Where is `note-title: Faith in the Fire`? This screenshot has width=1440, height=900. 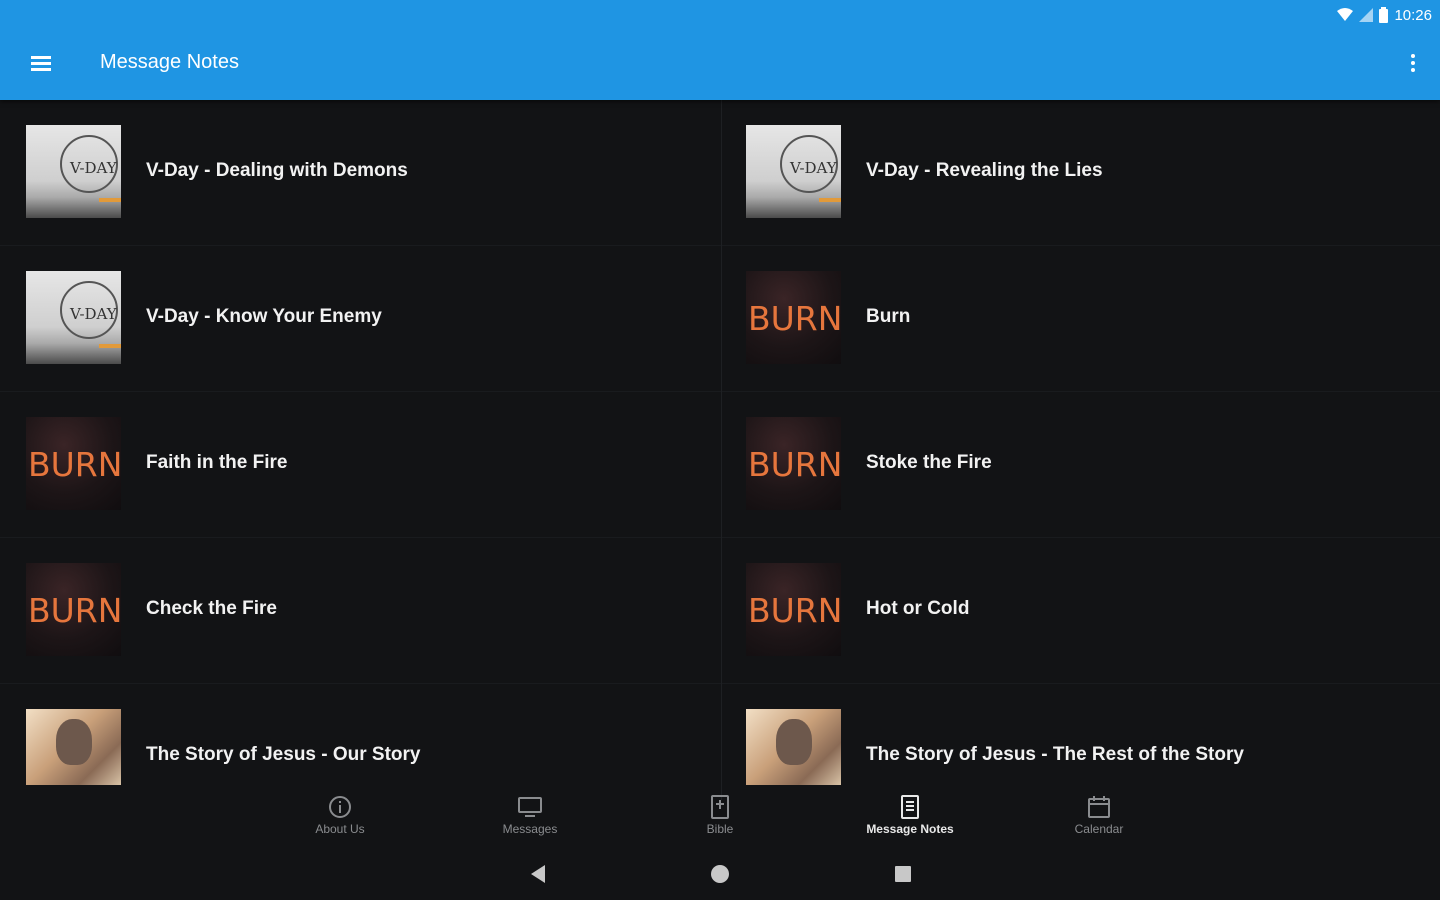
note-title: Faith in the Fire is located at coordinates (217, 462).